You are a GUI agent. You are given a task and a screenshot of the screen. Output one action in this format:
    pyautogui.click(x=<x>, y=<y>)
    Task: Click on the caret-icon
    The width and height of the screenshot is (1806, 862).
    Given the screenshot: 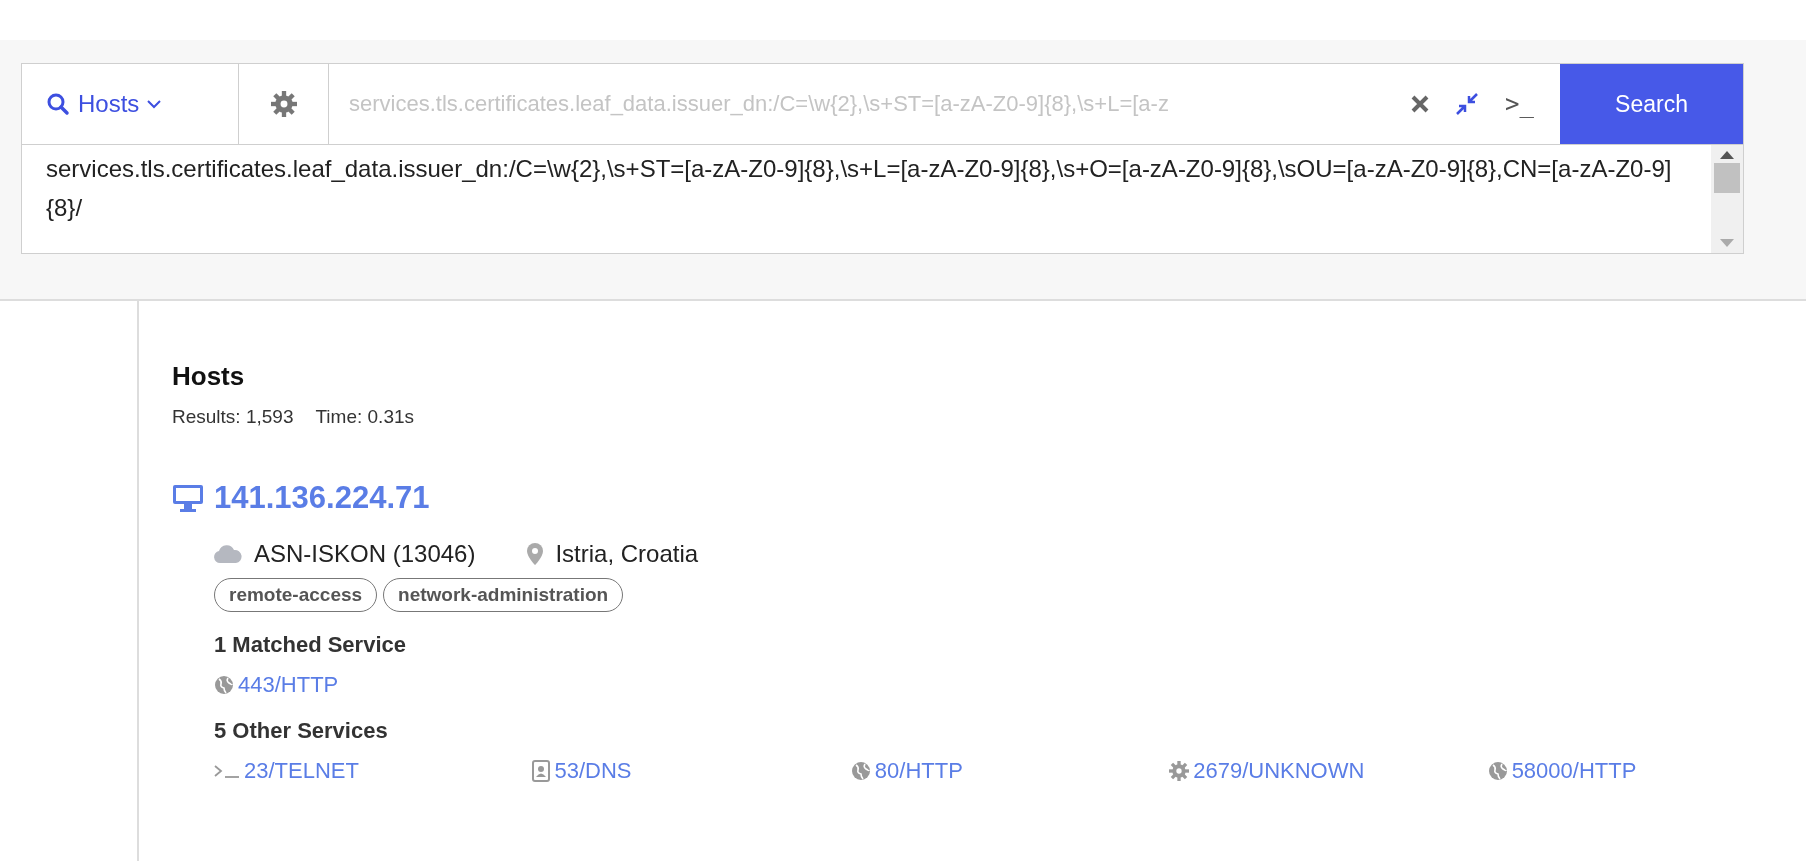 What is the action you would take?
    pyautogui.click(x=154, y=104)
    